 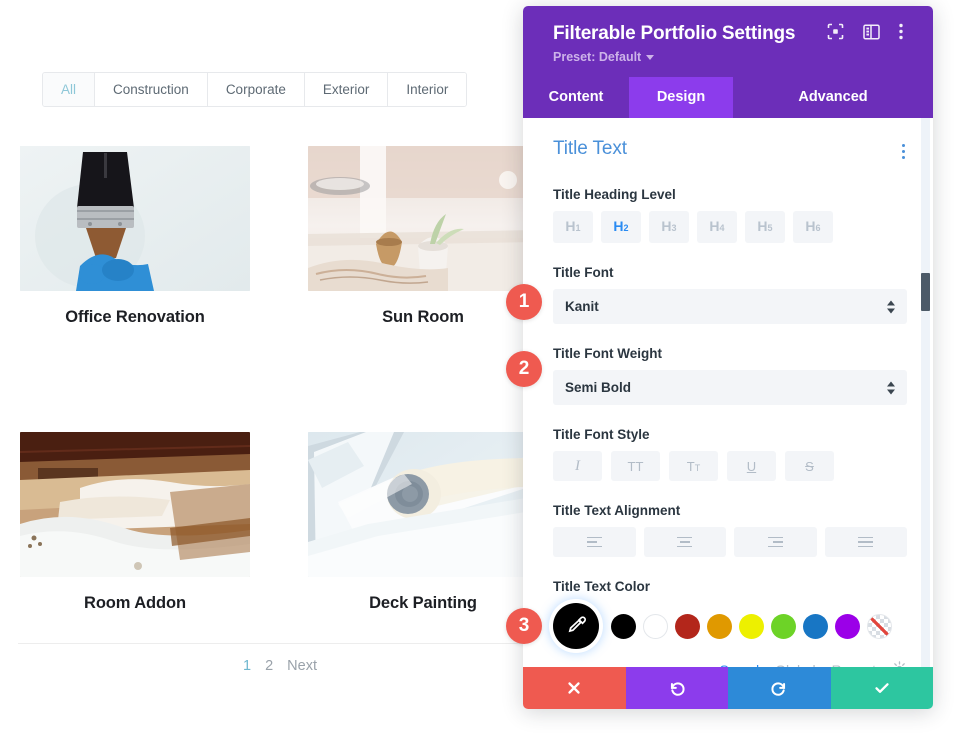 I want to click on pagination-next: Next, so click(x=302, y=666).